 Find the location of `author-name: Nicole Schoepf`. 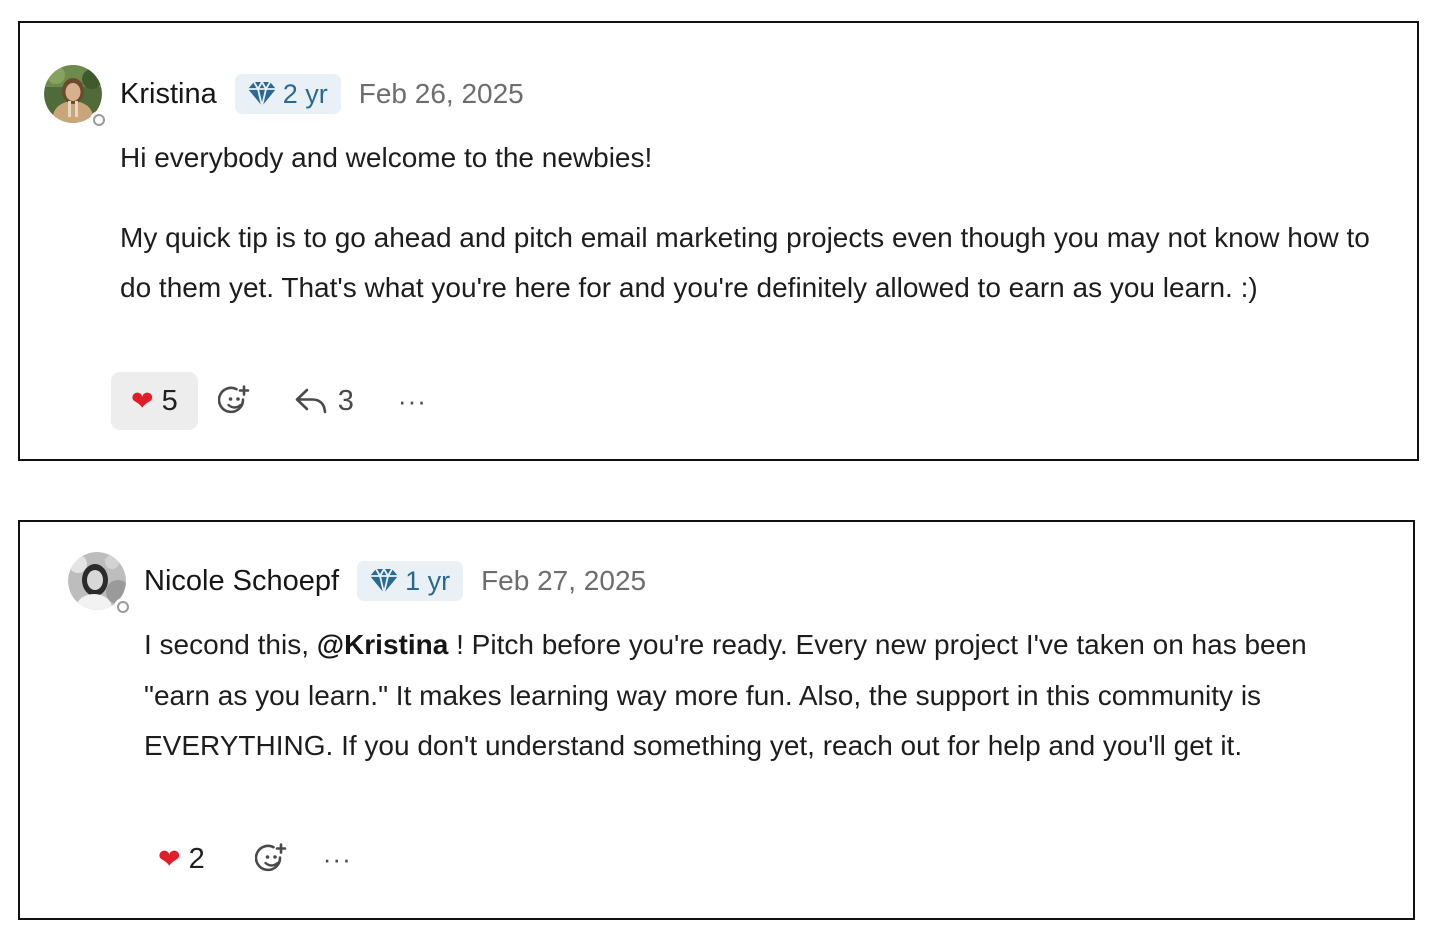

author-name: Nicole Schoepf is located at coordinates (241, 581).